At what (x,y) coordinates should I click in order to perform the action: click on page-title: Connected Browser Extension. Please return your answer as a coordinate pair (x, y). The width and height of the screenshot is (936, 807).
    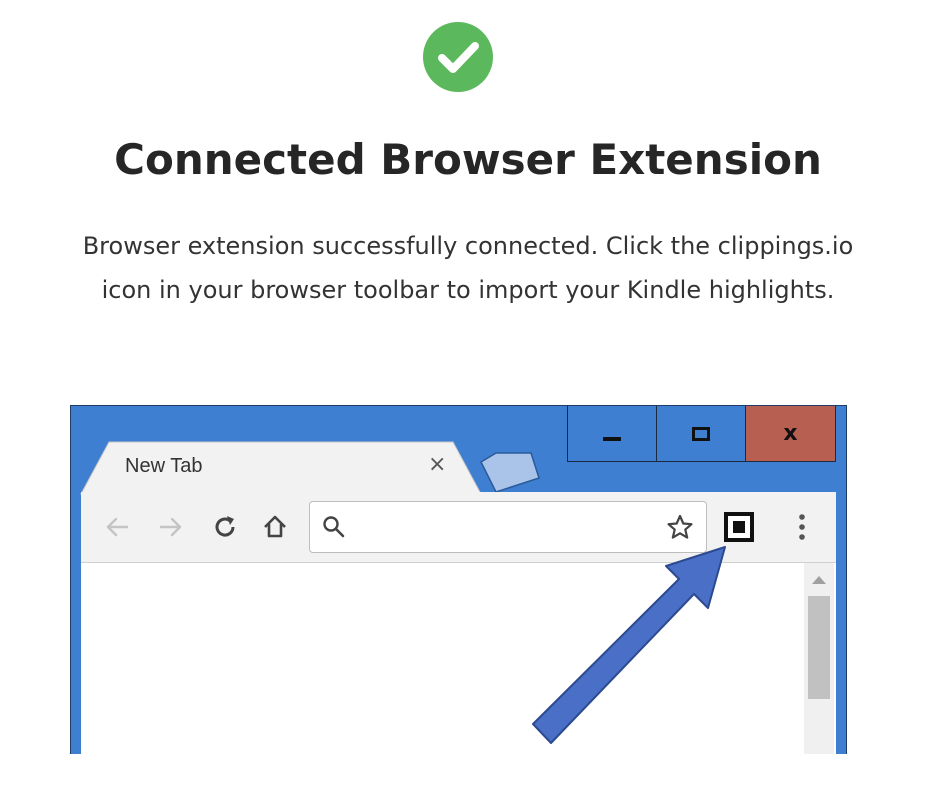
    Looking at the image, I should click on (468, 159).